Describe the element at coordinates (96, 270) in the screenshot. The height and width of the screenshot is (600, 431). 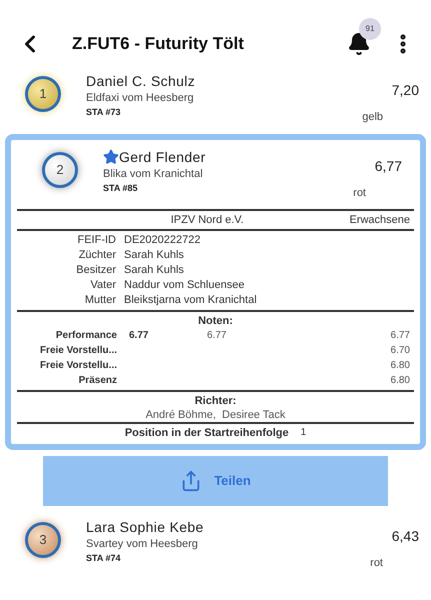
I see `info-label: Besitzer` at that location.